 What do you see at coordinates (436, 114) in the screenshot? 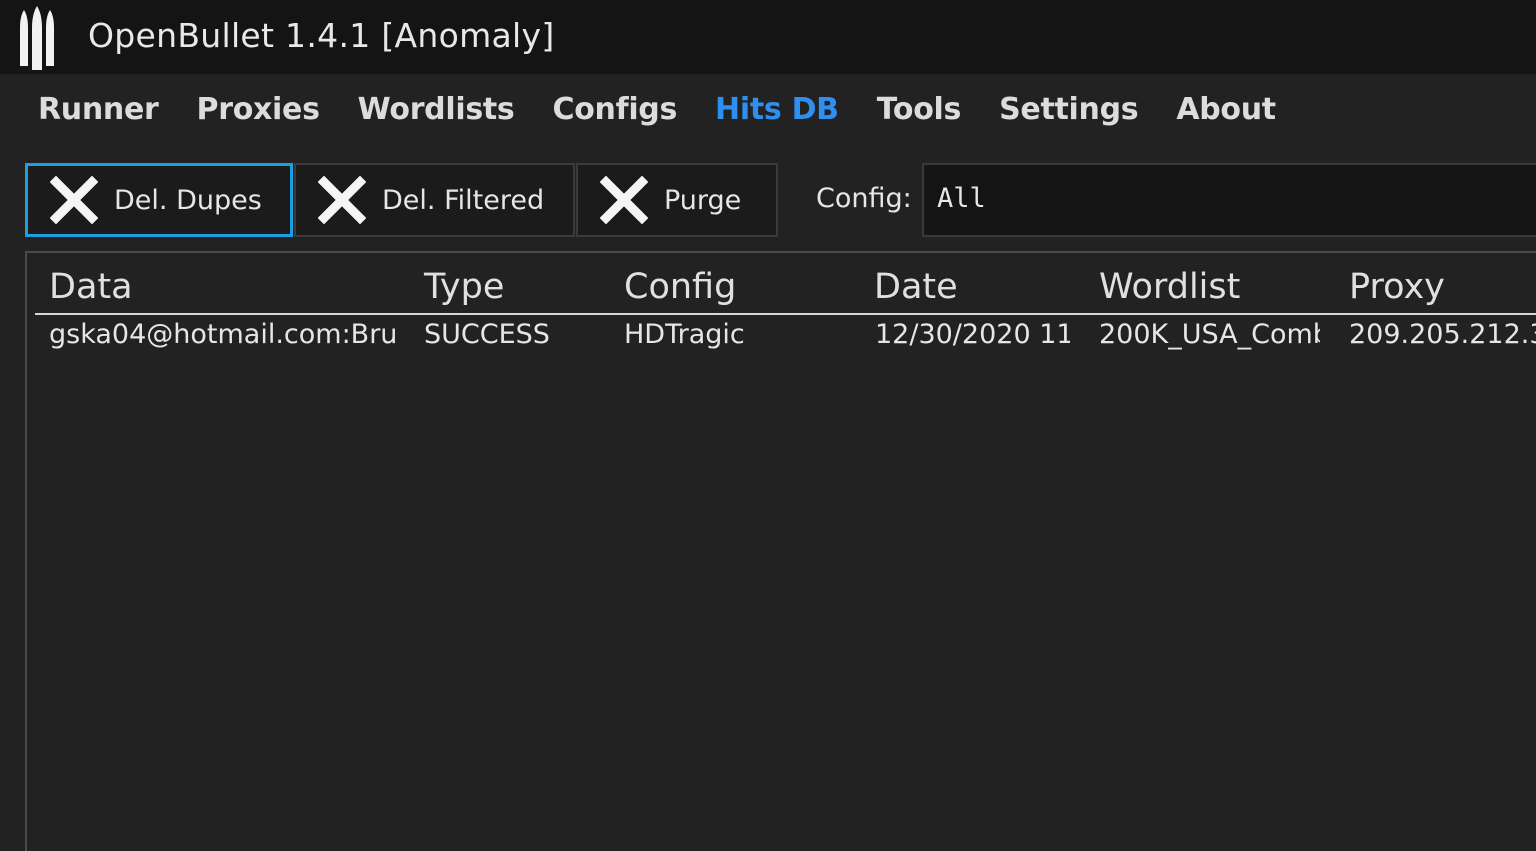
I see `nav-item-wordlists: Wordlists` at bounding box center [436, 114].